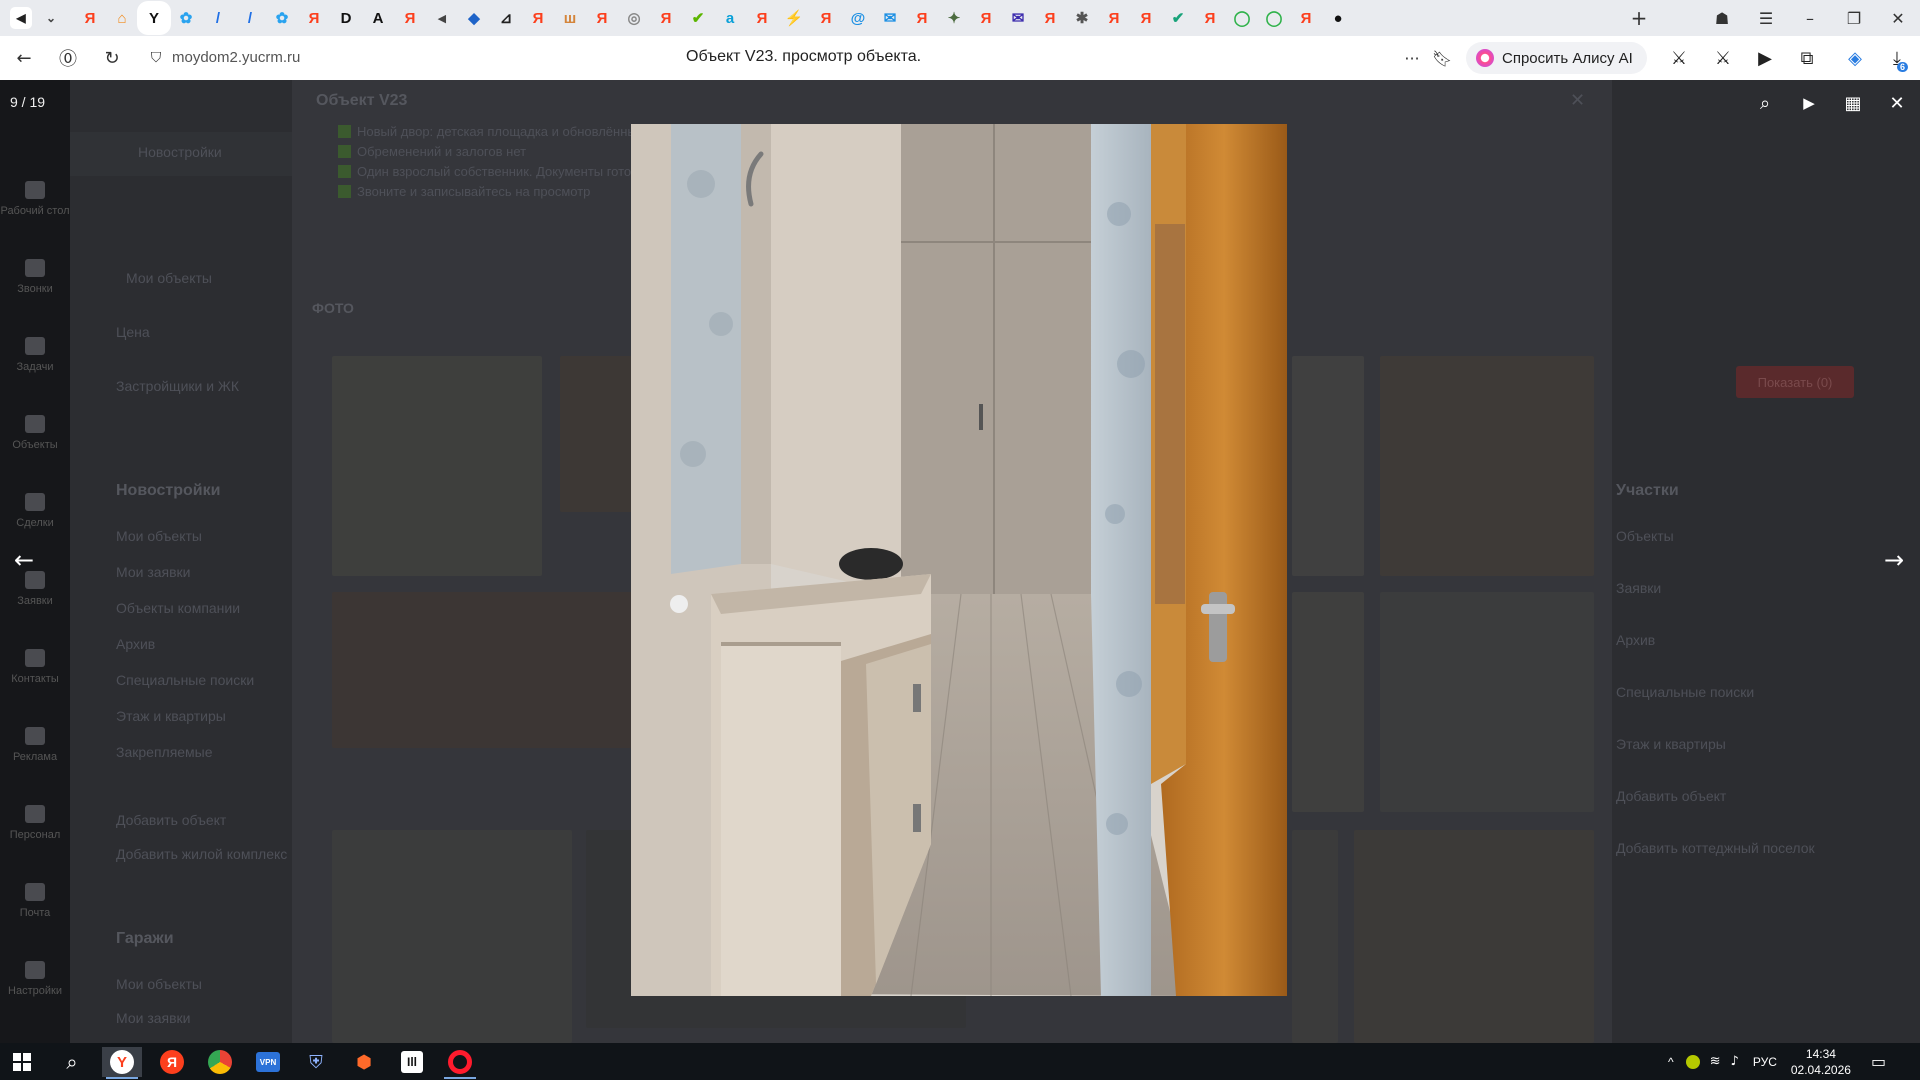  I want to click on crm-add-residential-link: Добавить жилой комплекс, so click(201, 854).